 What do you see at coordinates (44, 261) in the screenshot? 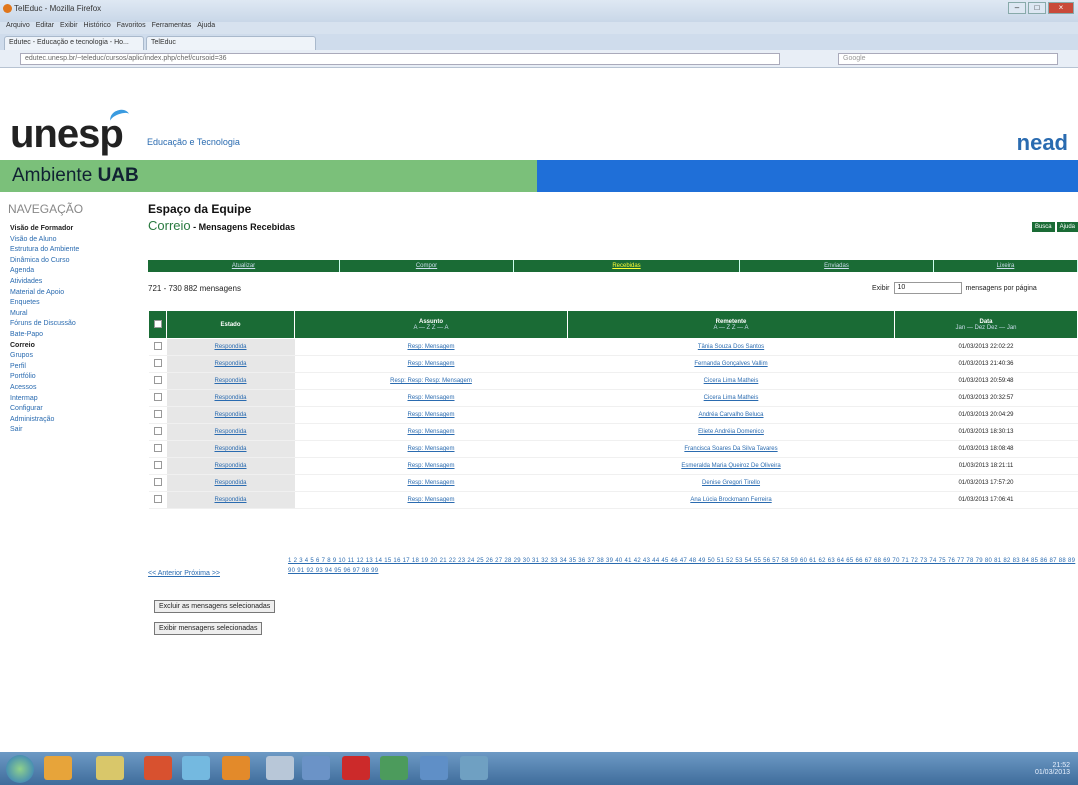
I see `sidebar-item: Dinâmica do Curso` at bounding box center [44, 261].